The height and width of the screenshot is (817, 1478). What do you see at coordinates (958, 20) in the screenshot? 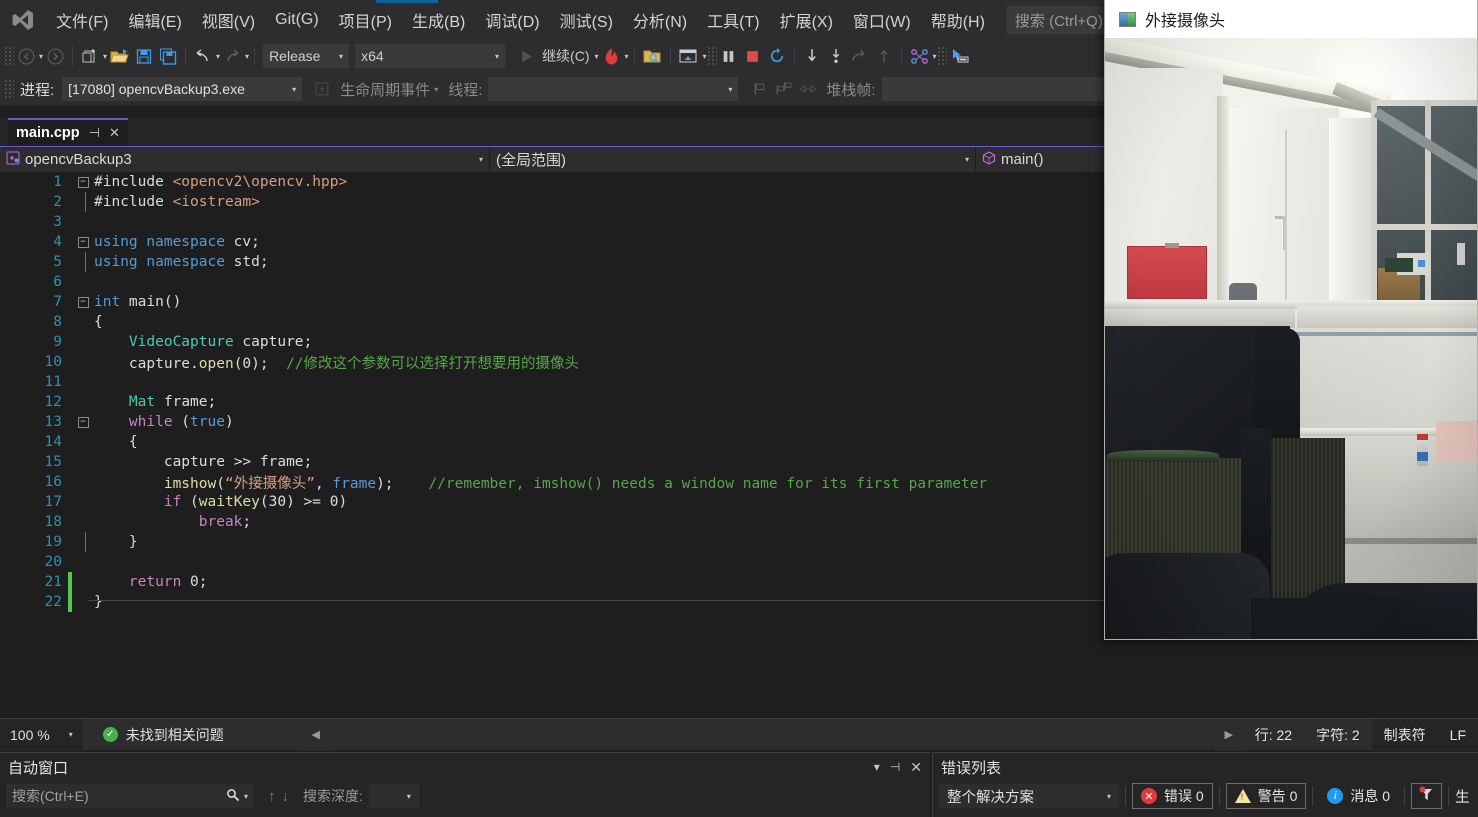
I see `menu-help: 帮助(H)` at bounding box center [958, 20].